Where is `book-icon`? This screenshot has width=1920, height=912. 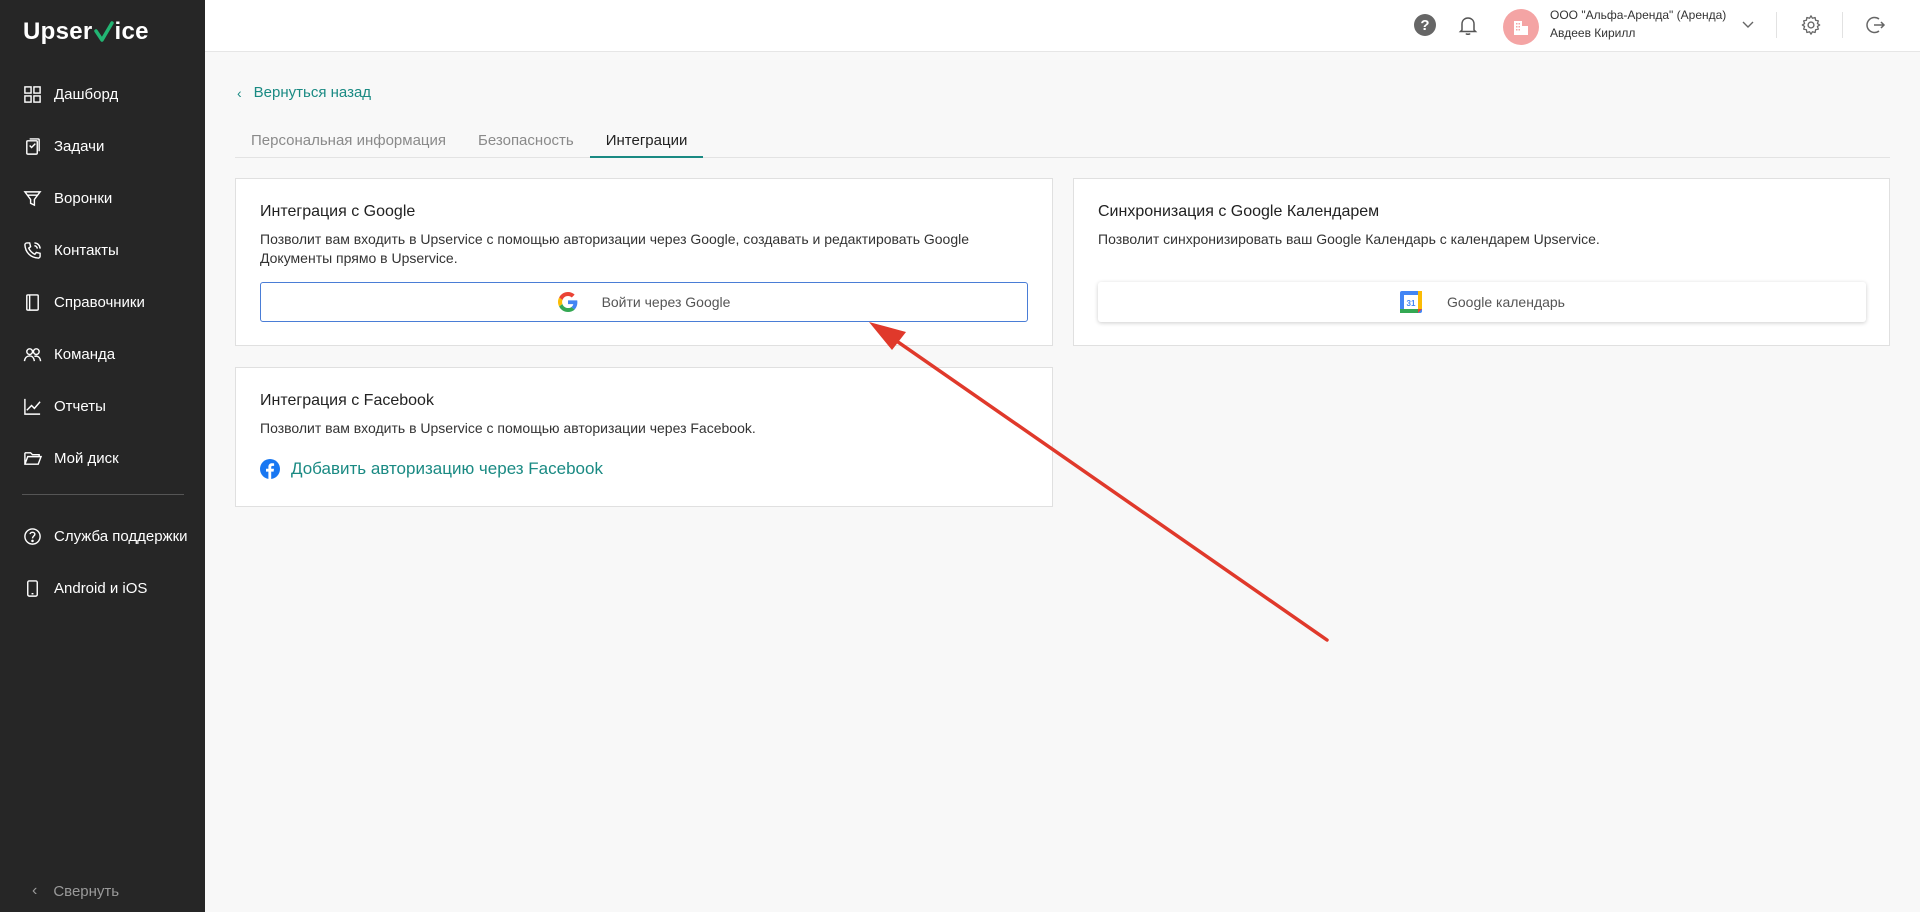 book-icon is located at coordinates (32, 302).